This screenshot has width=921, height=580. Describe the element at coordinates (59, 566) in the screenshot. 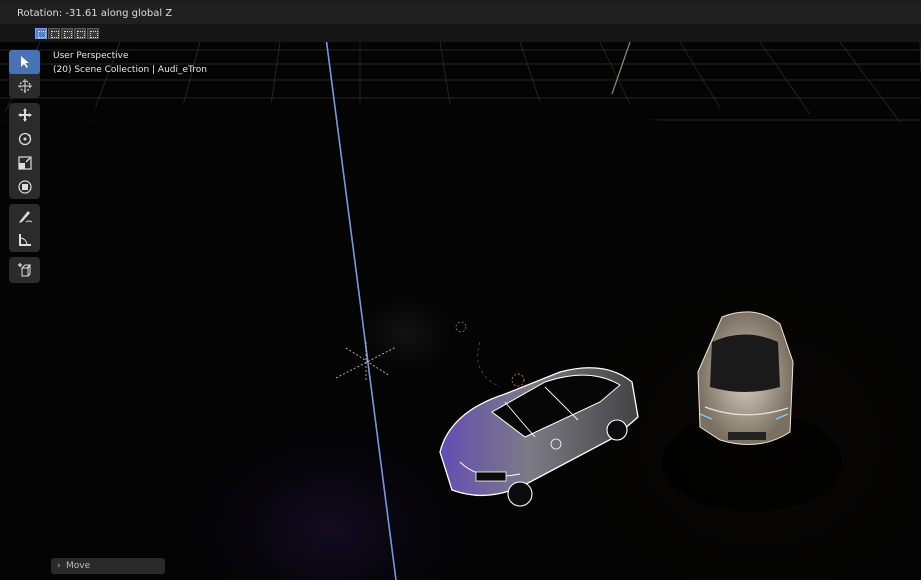

I see `chevron-right-icon: ›` at that location.